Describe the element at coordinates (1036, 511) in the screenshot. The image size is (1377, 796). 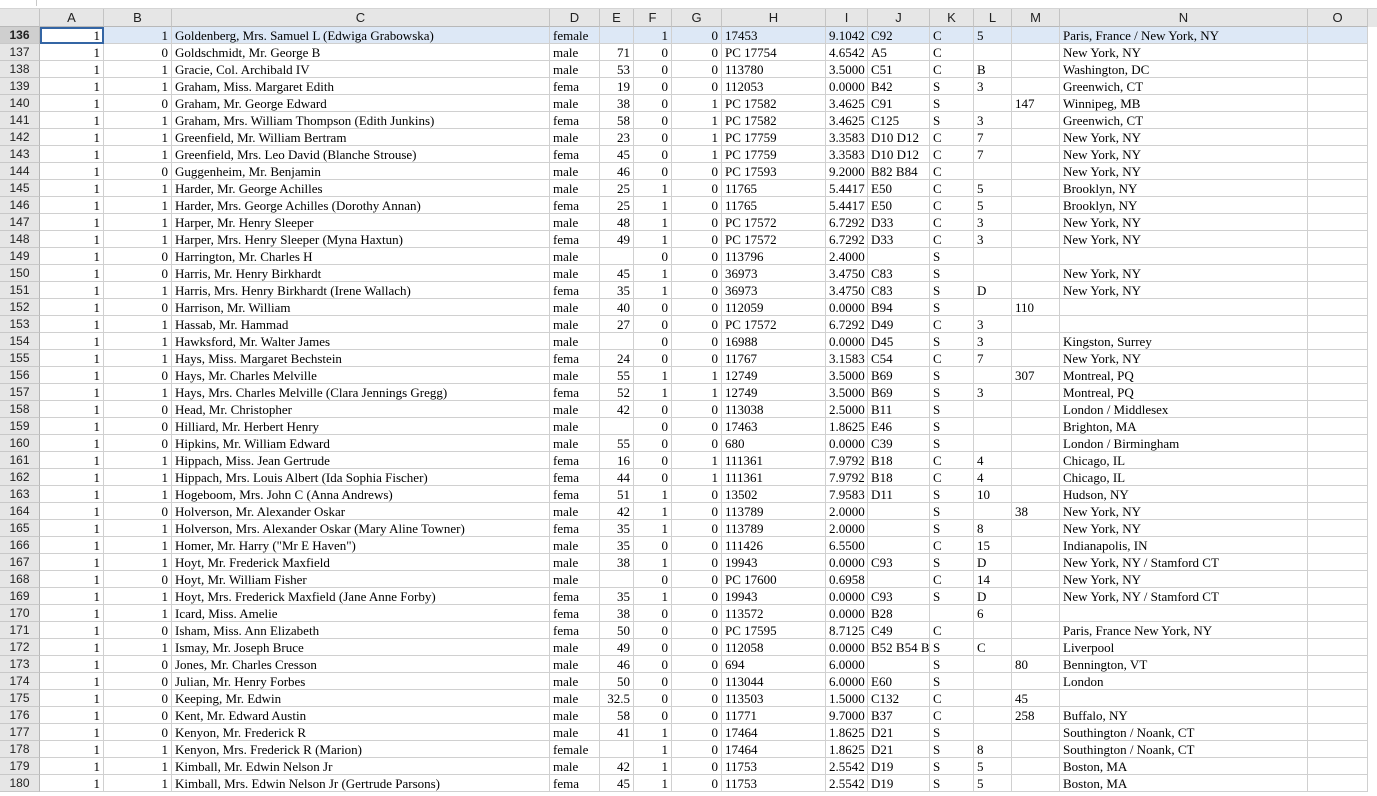
I see `cell-m: 38` at that location.